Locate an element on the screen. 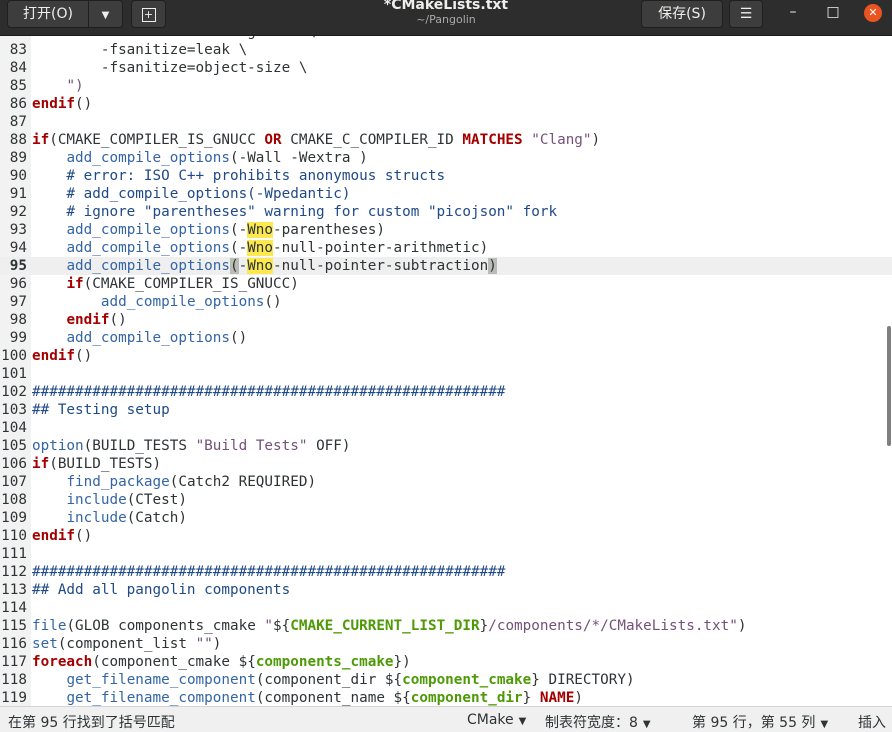 The width and height of the screenshot is (892, 732). code-line: 89 add_compile_options(-Wall -Wextra ) is located at coordinates (446, 158).